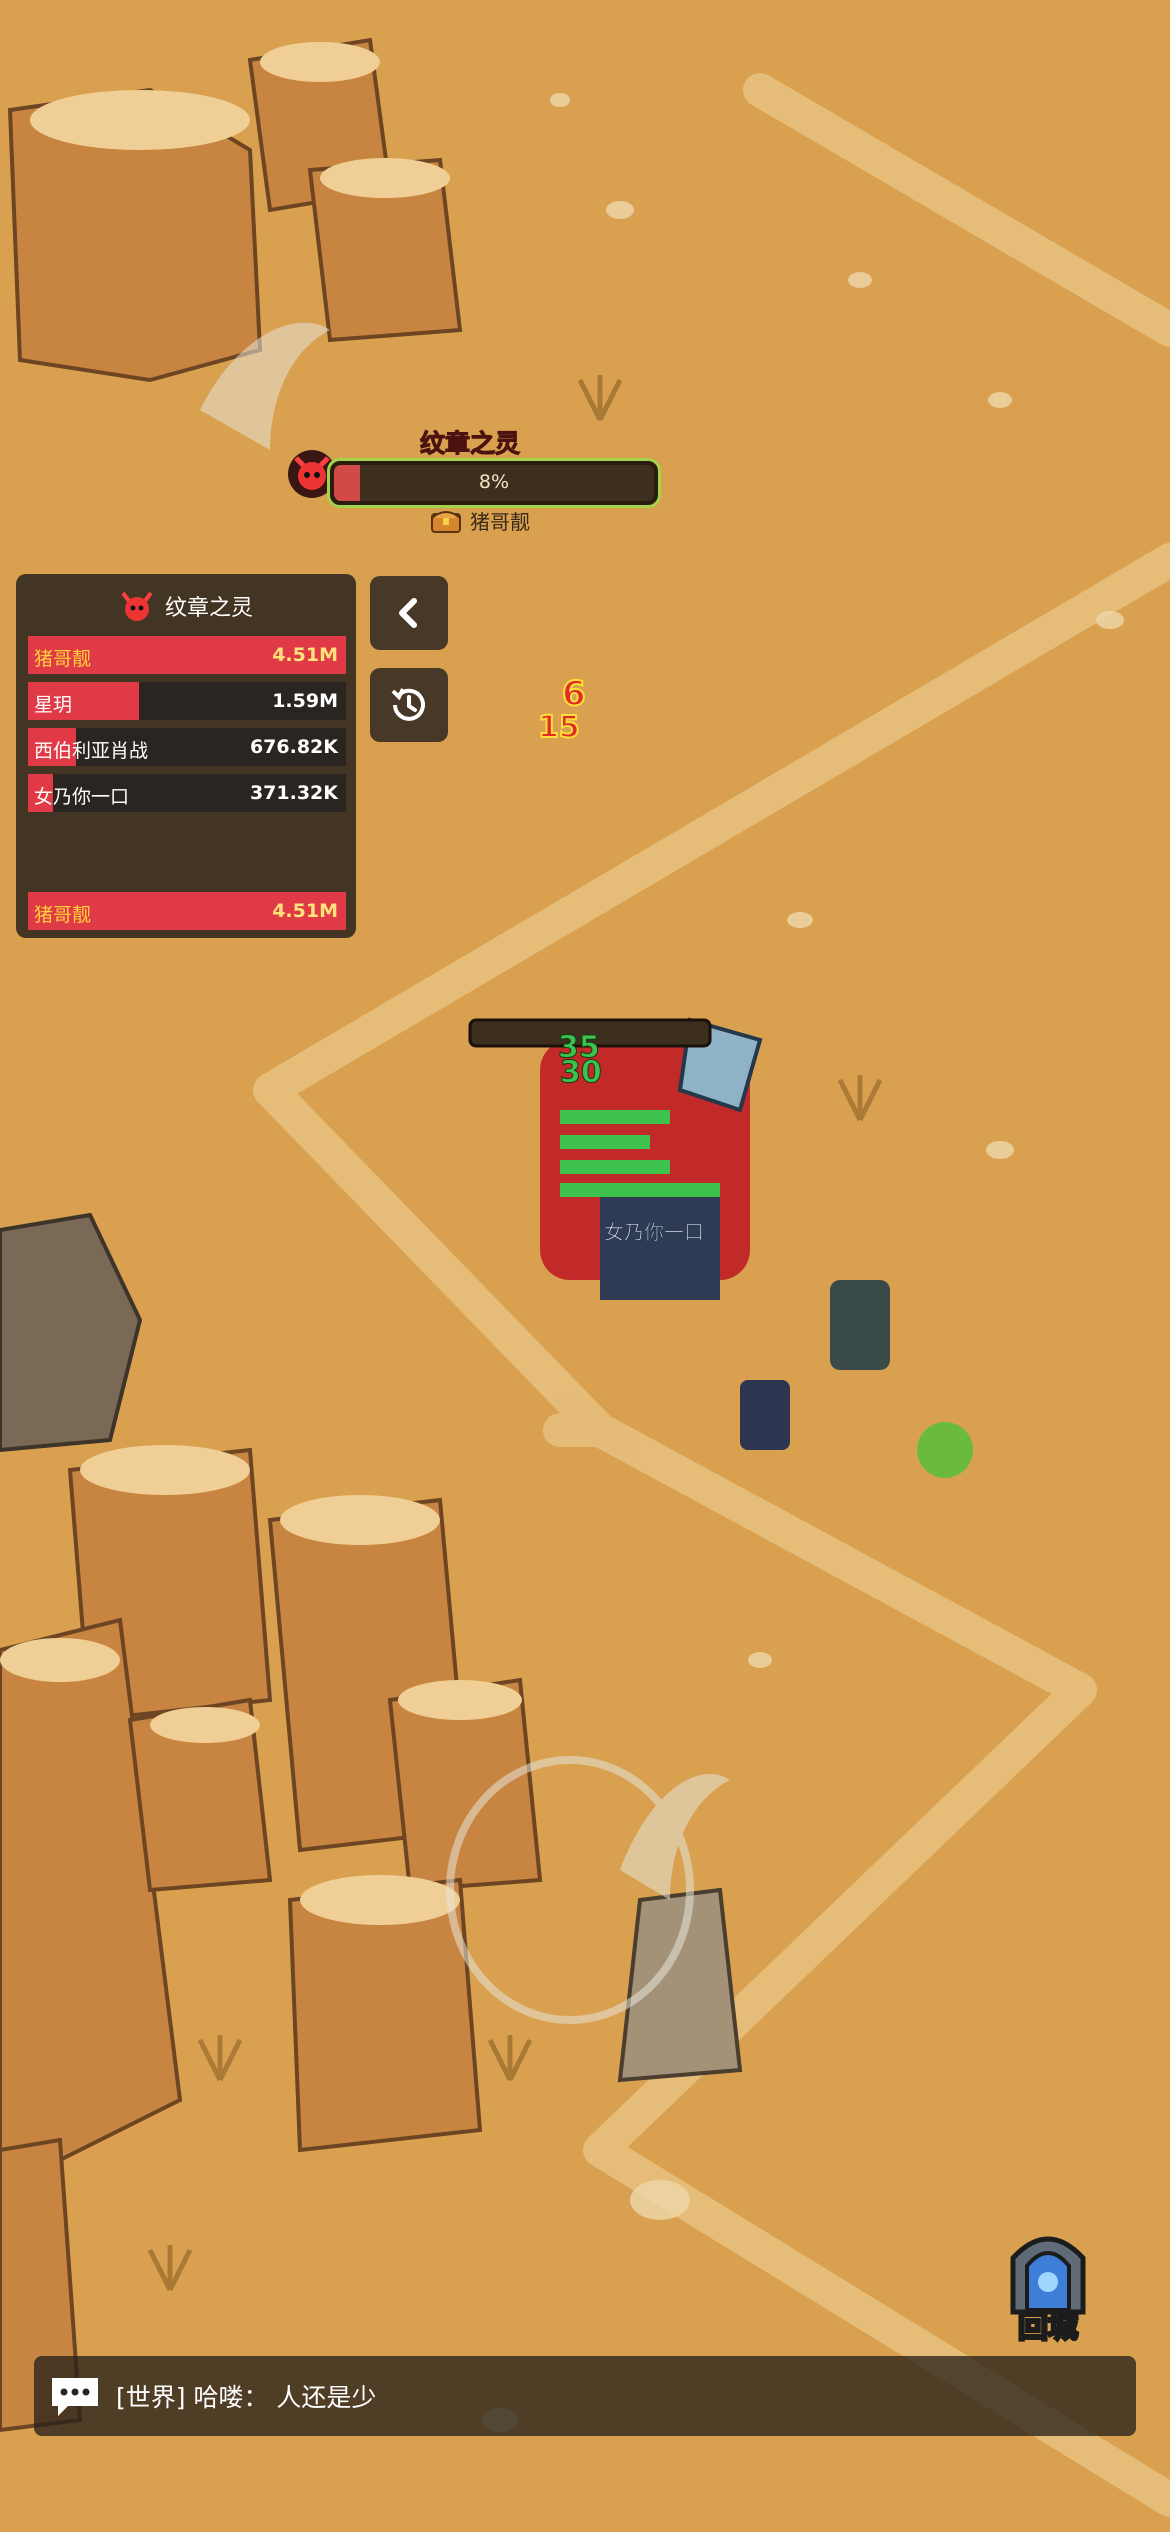  I want to click on boss-name: 纹章之灵, so click(470, 444).